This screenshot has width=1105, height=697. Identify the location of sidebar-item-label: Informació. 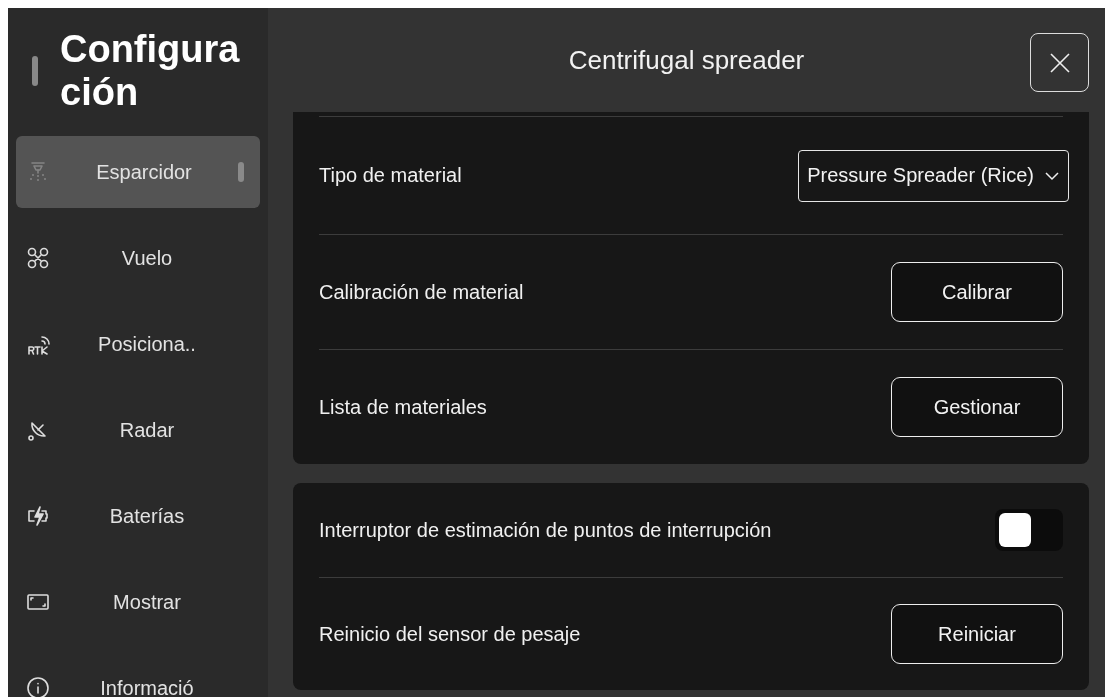
(147, 686).